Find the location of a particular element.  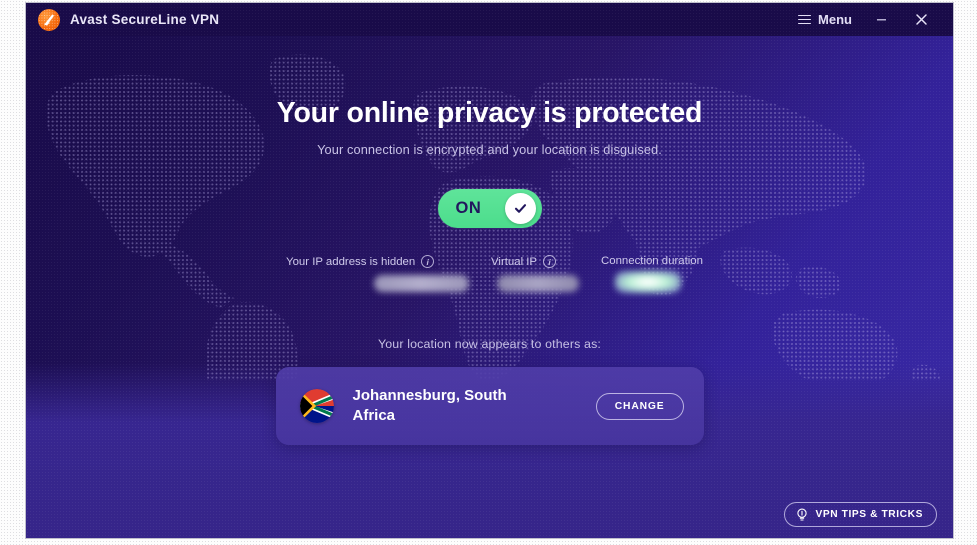

minimize-button is located at coordinates (881, 19).